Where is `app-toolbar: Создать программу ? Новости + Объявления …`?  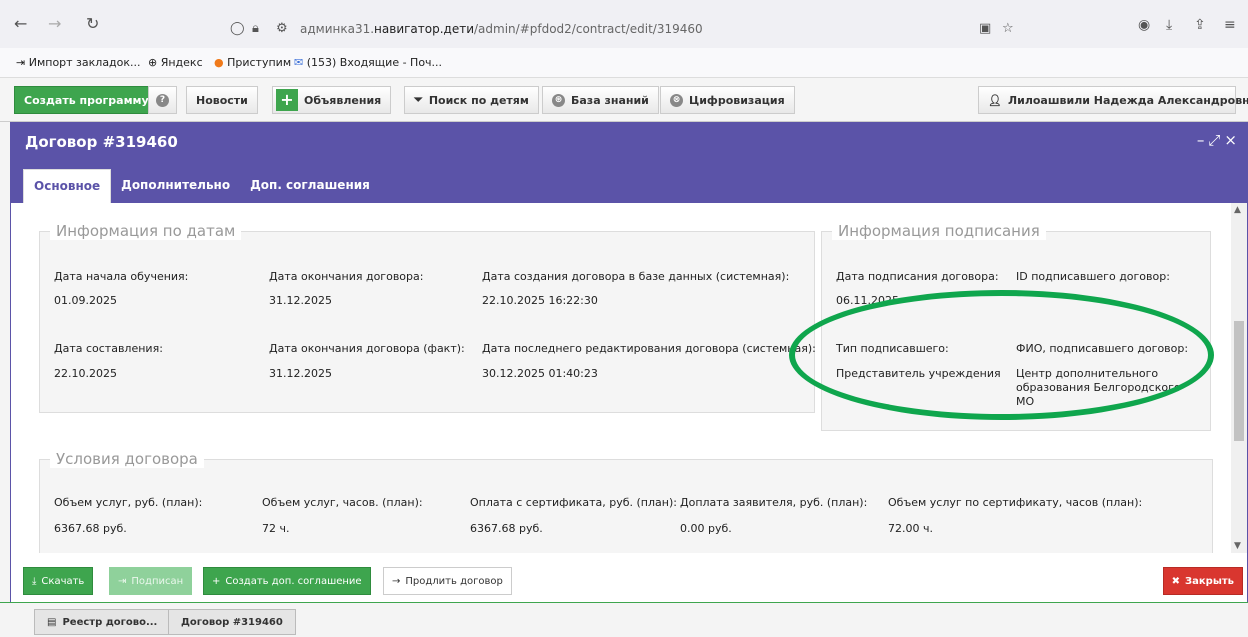 app-toolbar: Создать программу ? Новости + Объявления … is located at coordinates (624, 100).